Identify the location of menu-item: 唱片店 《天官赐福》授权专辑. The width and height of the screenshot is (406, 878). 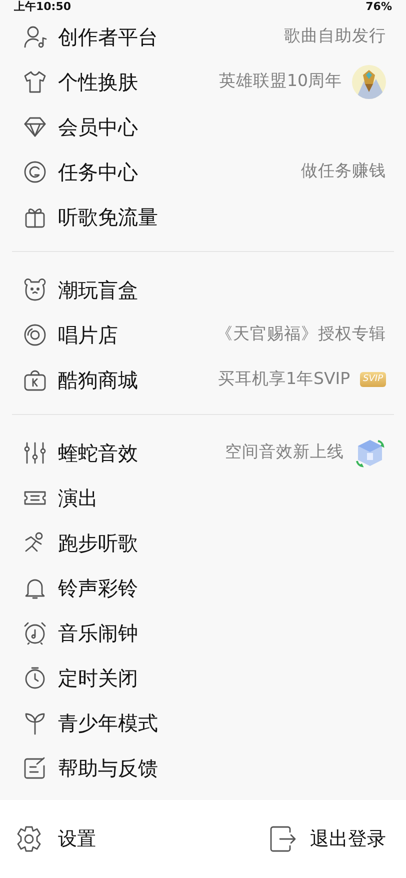
(203, 334).